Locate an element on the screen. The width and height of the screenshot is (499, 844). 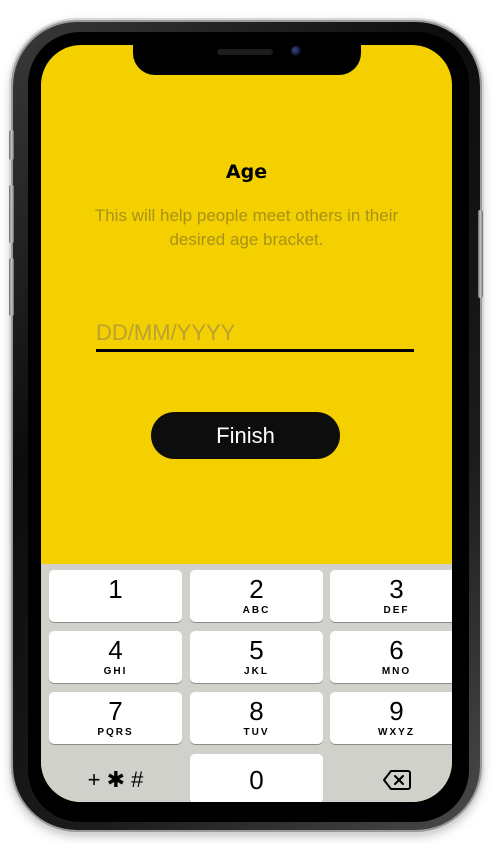
finish-button: Finish is located at coordinates (245, 435).